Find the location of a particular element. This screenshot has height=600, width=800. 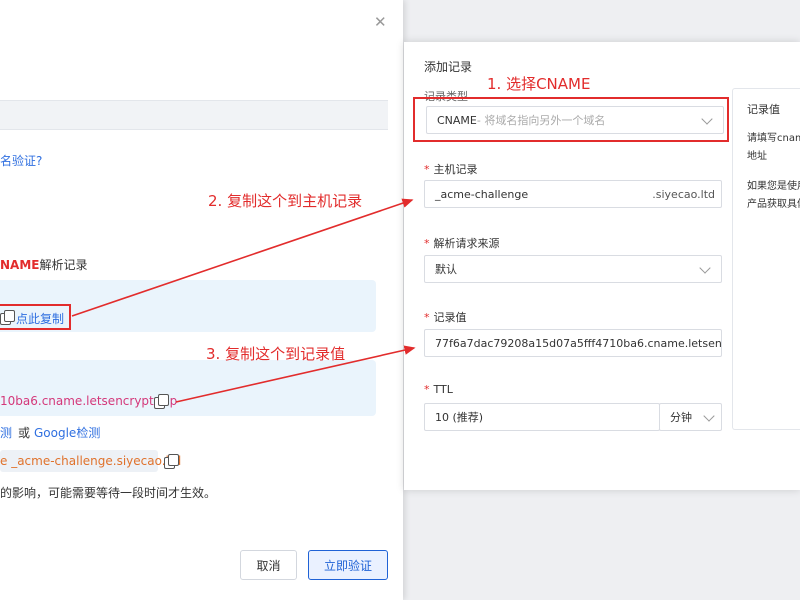

arrow-to-record-value is located at coordinates (295, 374).